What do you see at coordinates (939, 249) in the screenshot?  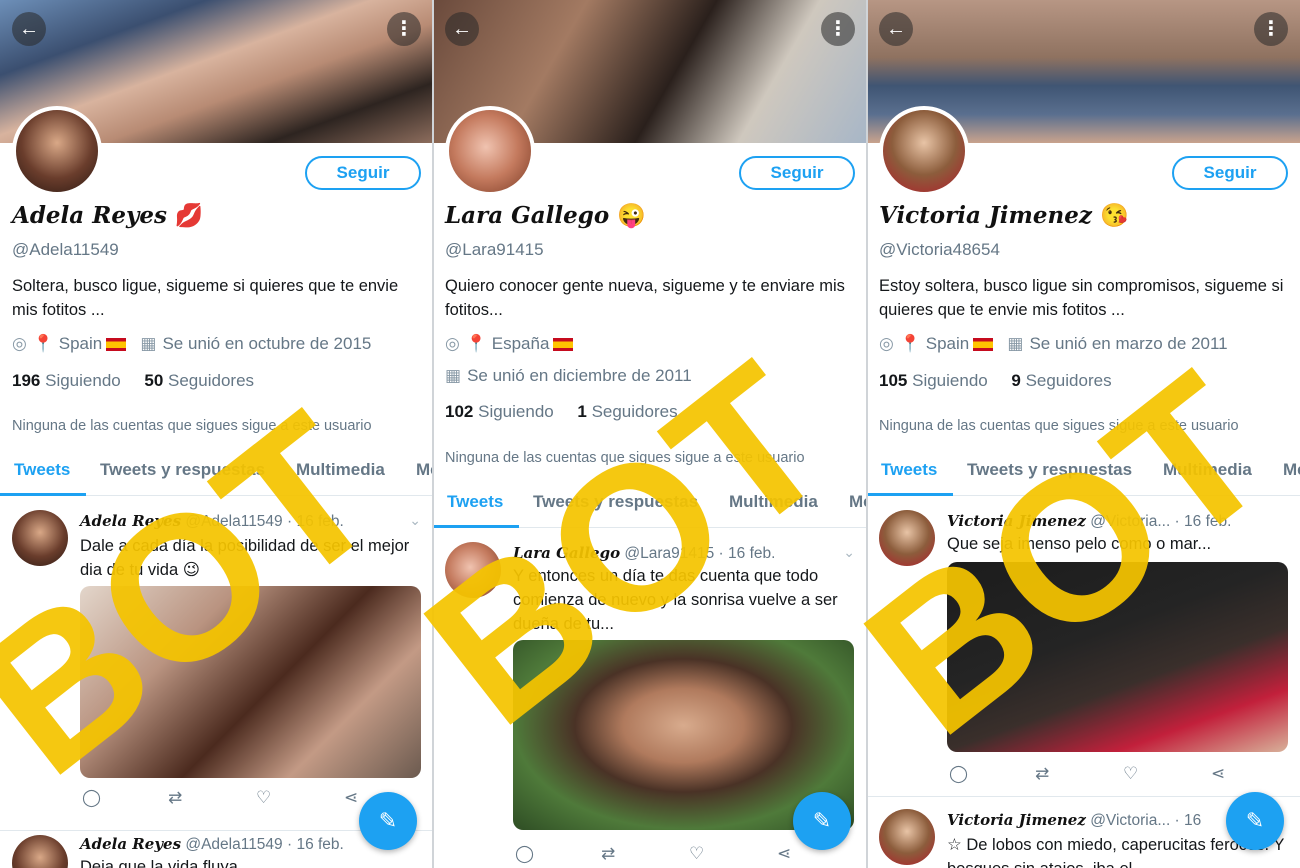 I see `handle: @Victoria48654` at bounding box center [939, 249].